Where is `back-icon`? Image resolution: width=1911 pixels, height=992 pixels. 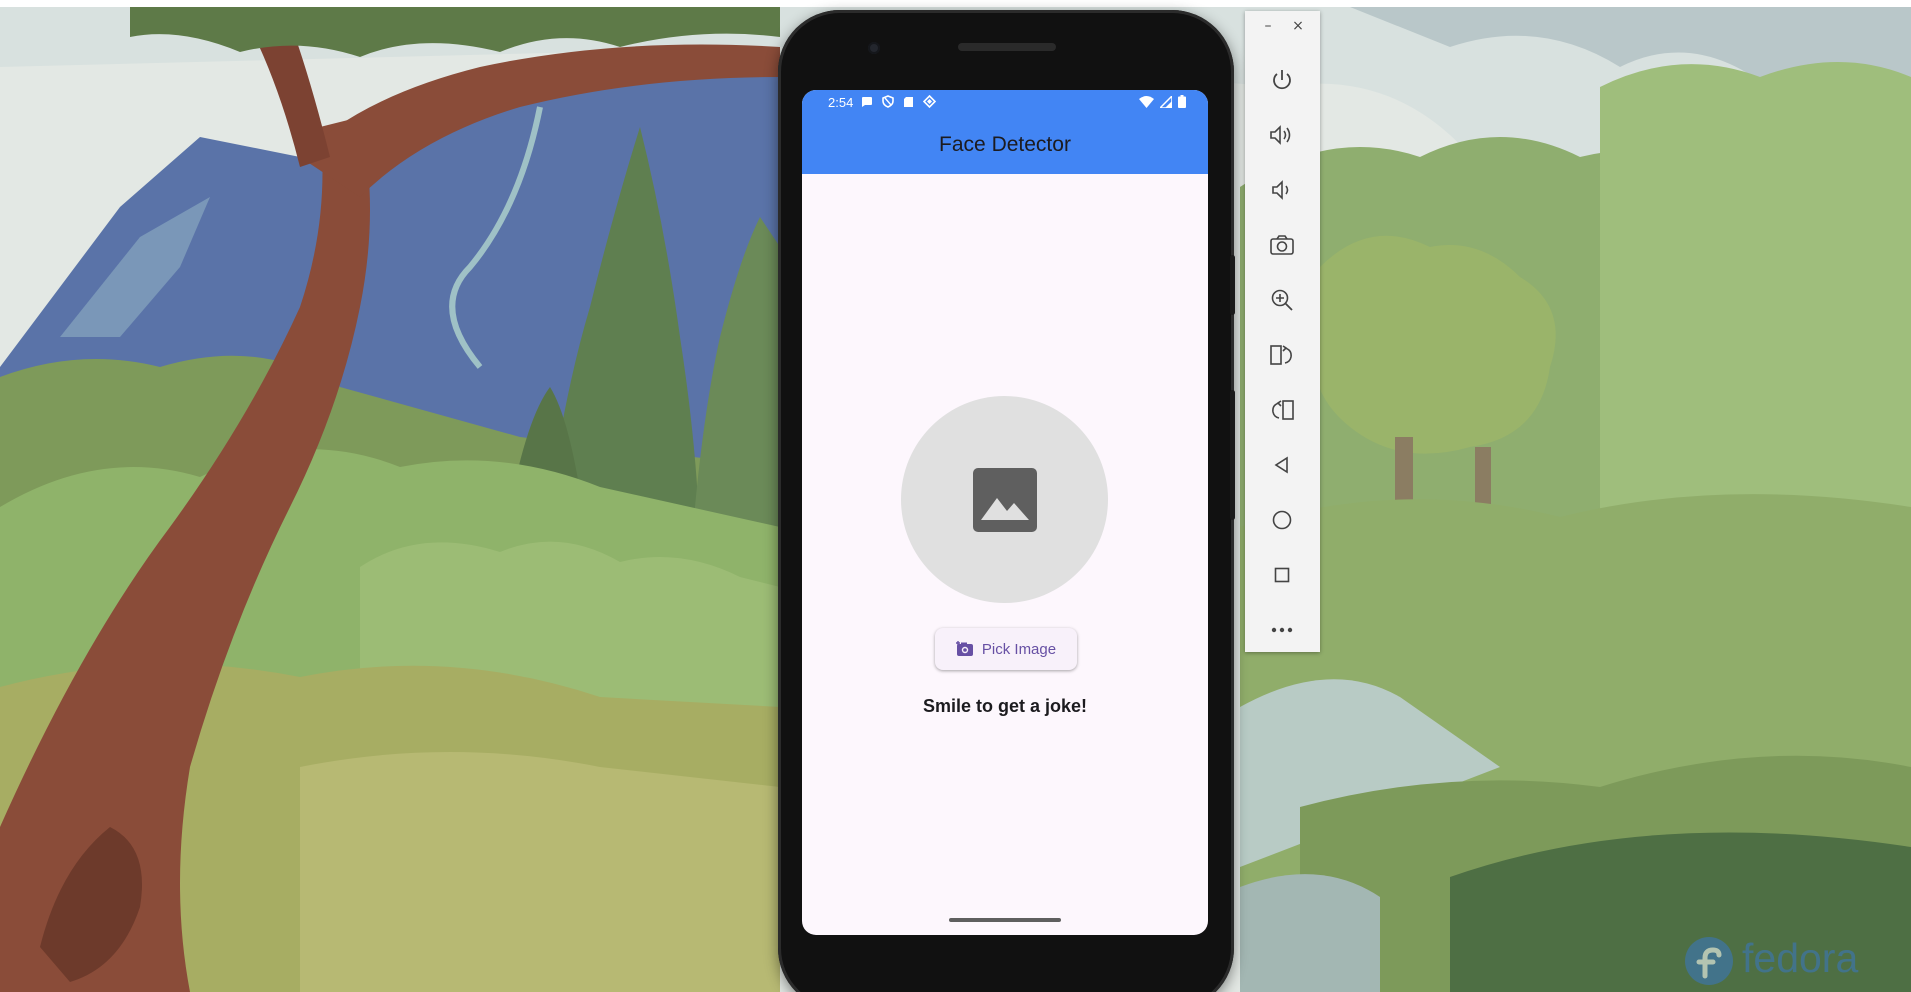 back-icon is located at coordinates (1281, 465).